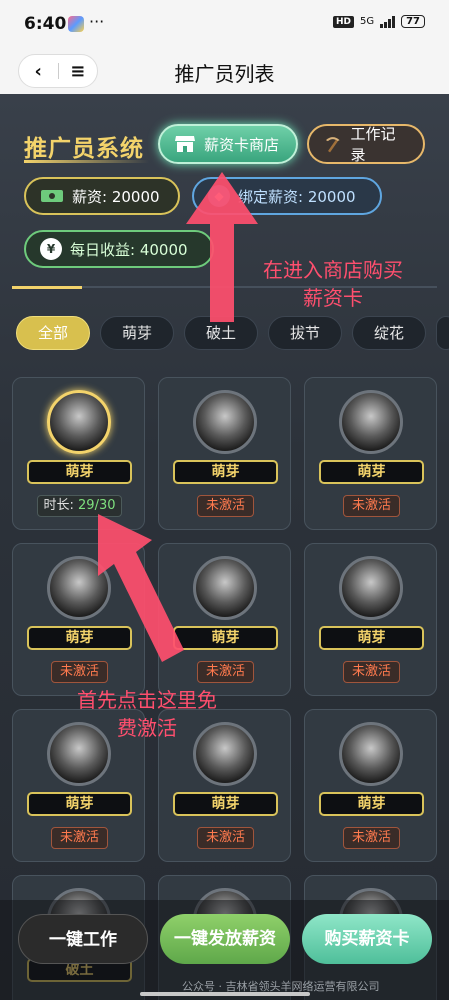  I want to click on shop-annotation-line2: 薪资卡, so click(333, 298).